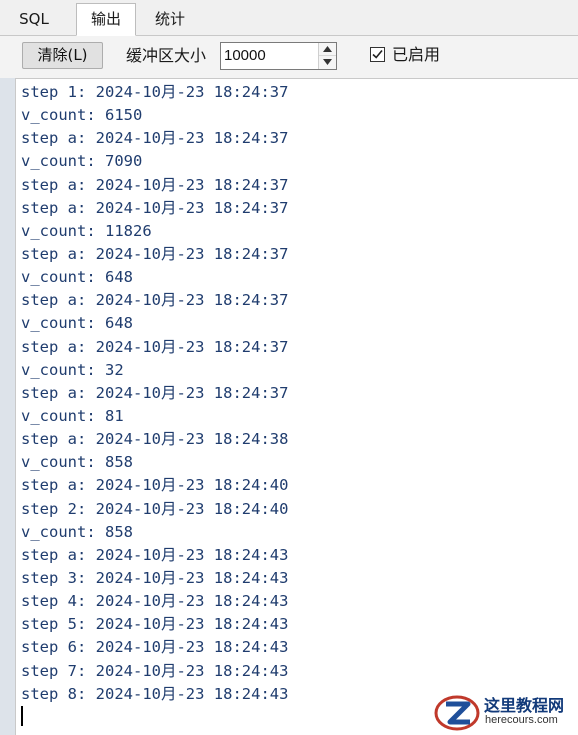 The image size is (578, 735). Describe the element at coordinates (82, 161) in the screenshot. I see `output-line: v_count: 7090` at that location.